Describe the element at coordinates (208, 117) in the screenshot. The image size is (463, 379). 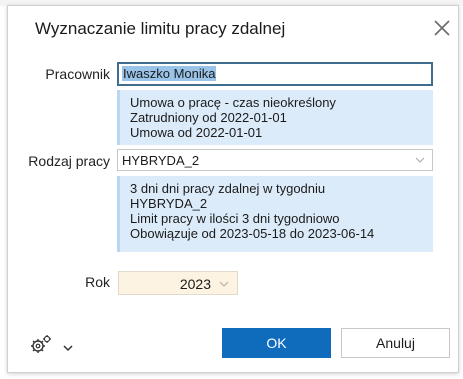
I see `employed-since: Zatrudniony od 2022-01-01` at that location.